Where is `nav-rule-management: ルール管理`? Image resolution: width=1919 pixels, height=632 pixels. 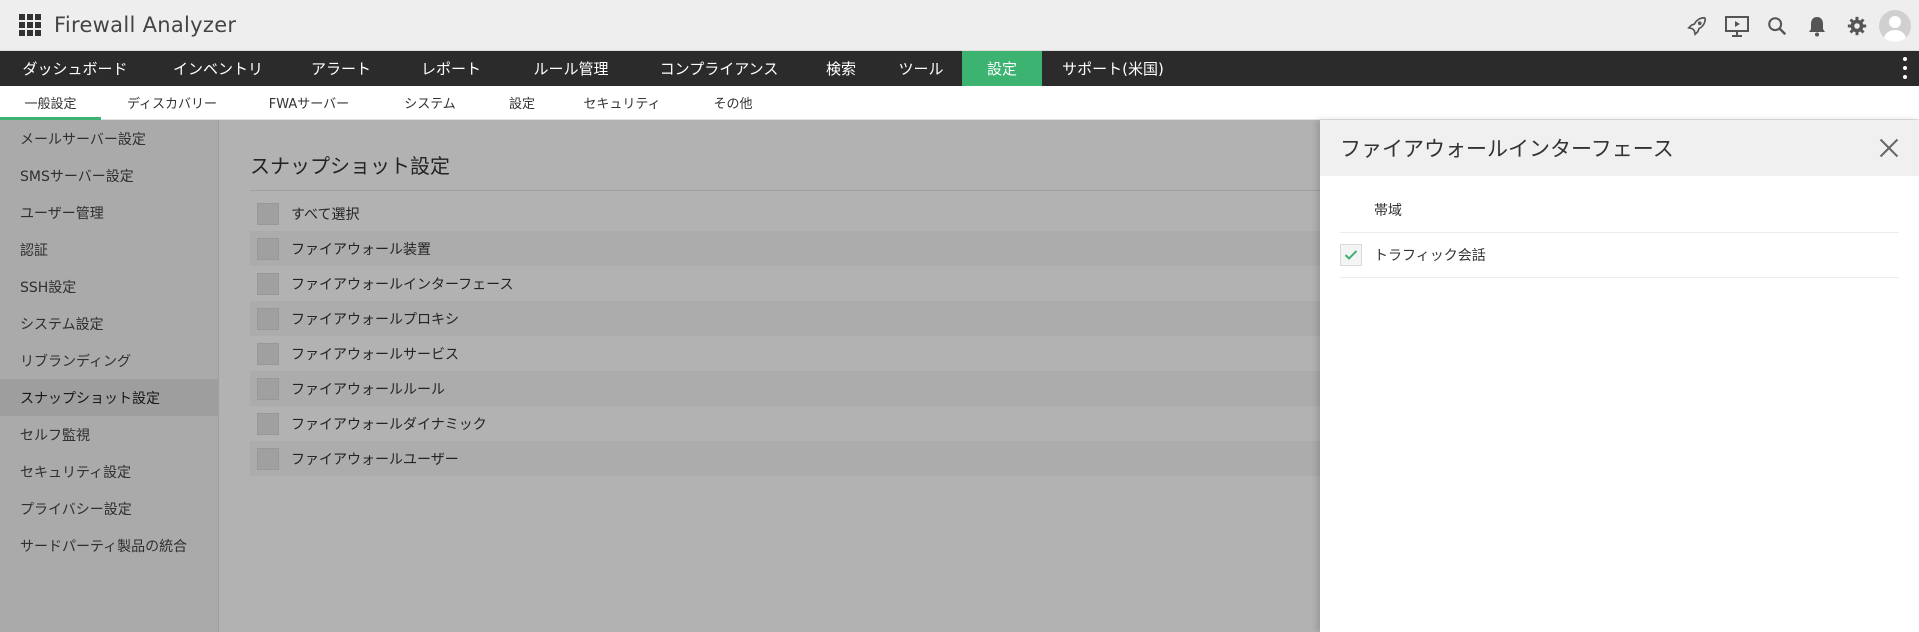
nav-rule-management: ルール管理 is located at coordinates (571, 68).